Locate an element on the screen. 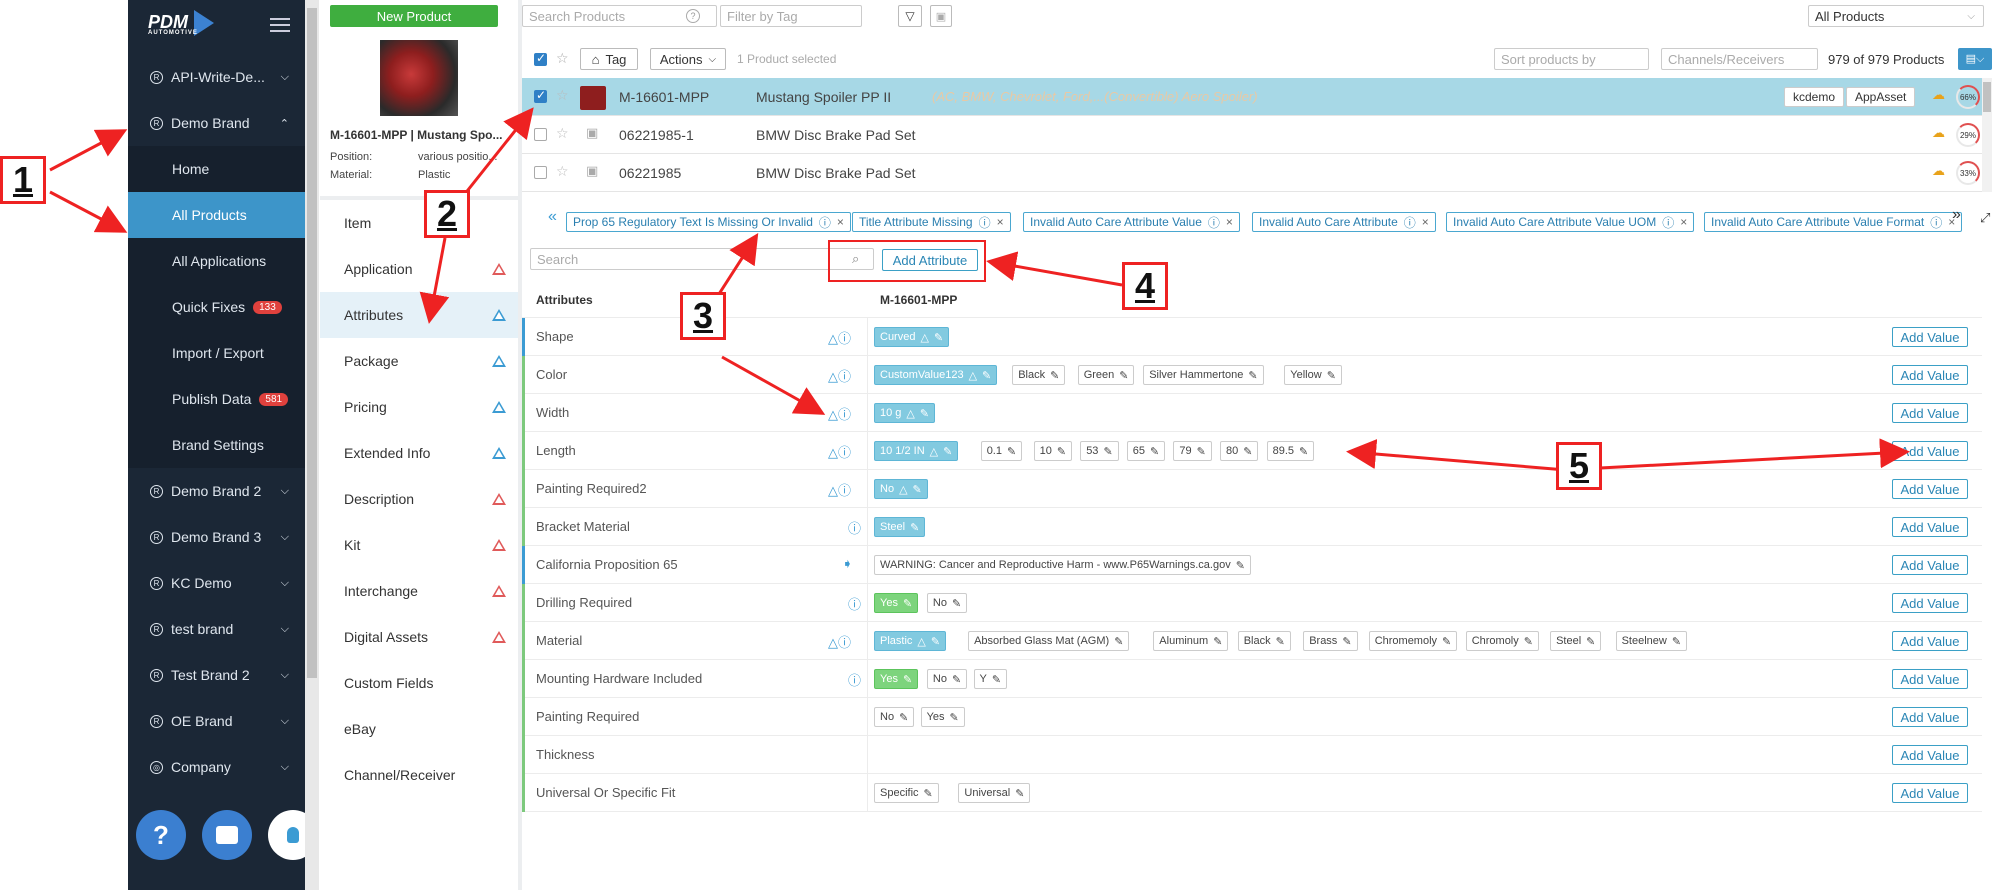 Image resolution: width=2004 pixels, height=890 pixels. annotation-2: 2 is located at coordinates (447, 214).